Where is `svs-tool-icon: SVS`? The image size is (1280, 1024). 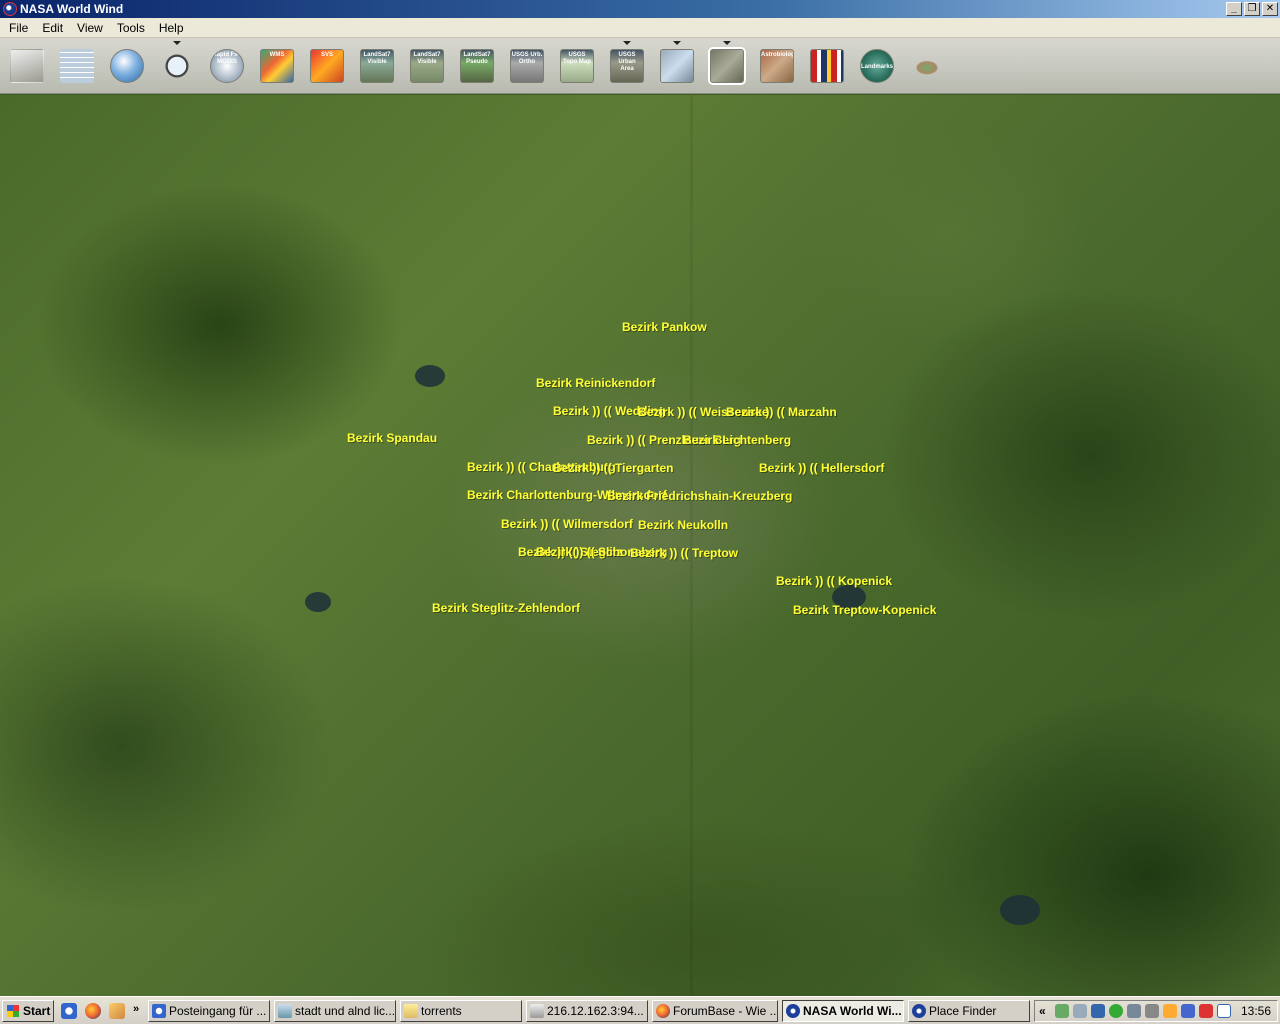
svs-tool-icon: SVS is located at coordinates (327, 66).